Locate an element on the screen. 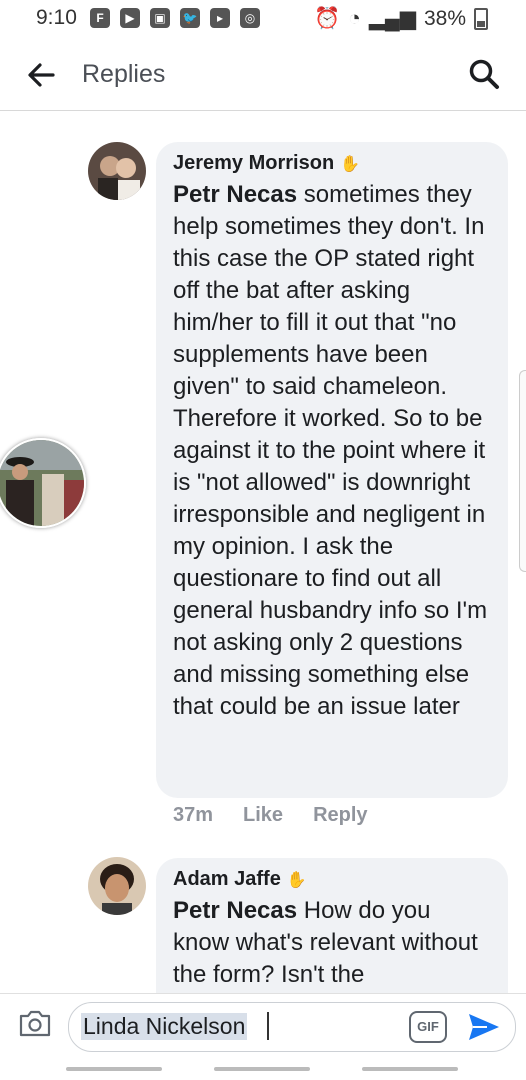  app-header: Replies is located at coordinates (263, 74).